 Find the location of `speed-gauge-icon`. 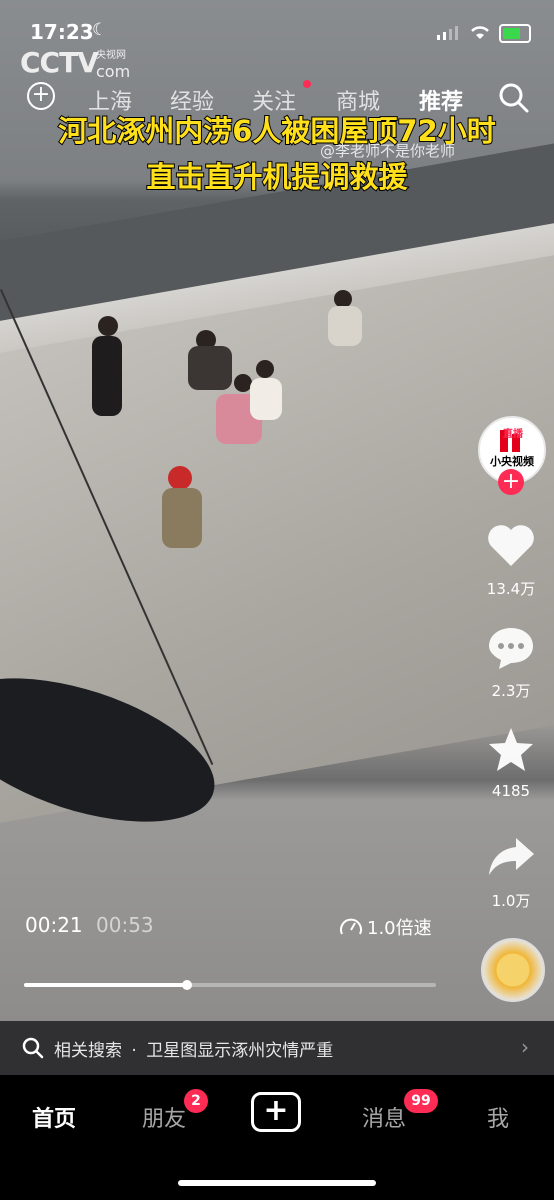

speed-gauge-icon is located at coordinates (351, 927).